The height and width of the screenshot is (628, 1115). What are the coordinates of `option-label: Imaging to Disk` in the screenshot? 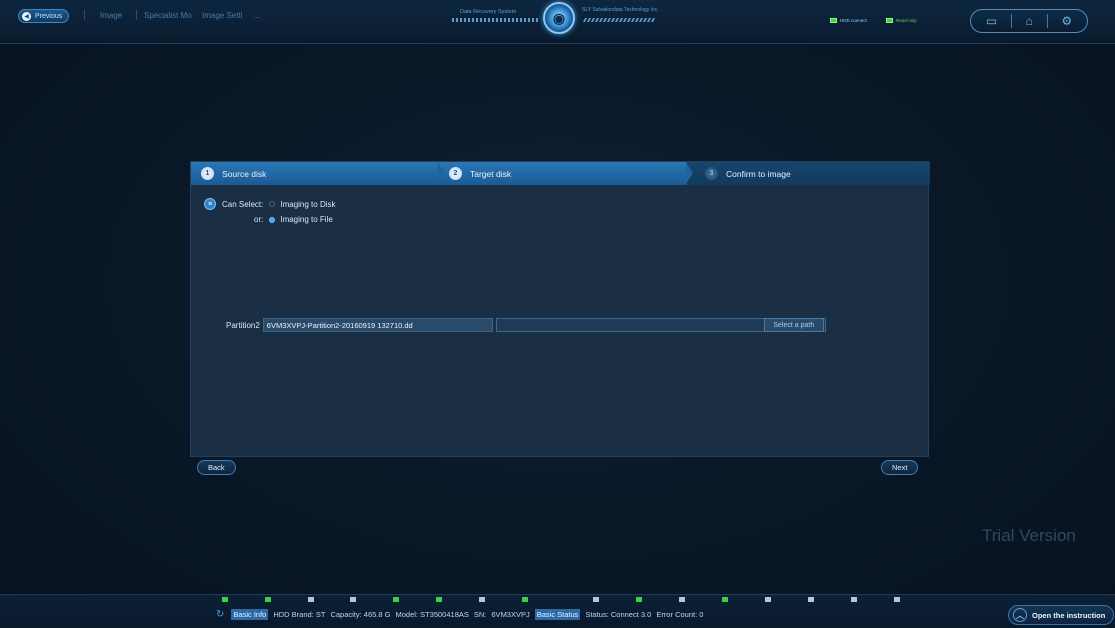 It's located at (308, 204).